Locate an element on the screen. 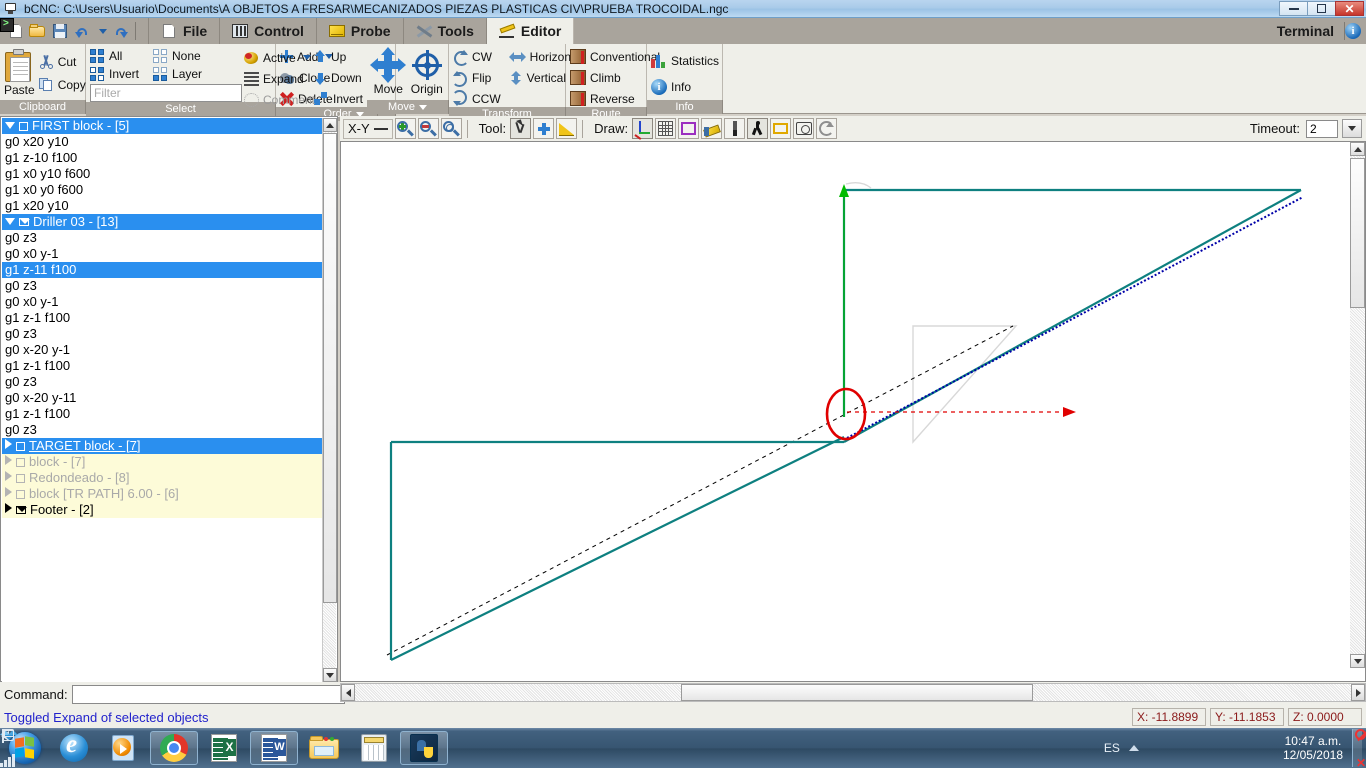 The width and height of the screenshot is (1366, 768). minimize-button is located at coordinates (1293, 8).